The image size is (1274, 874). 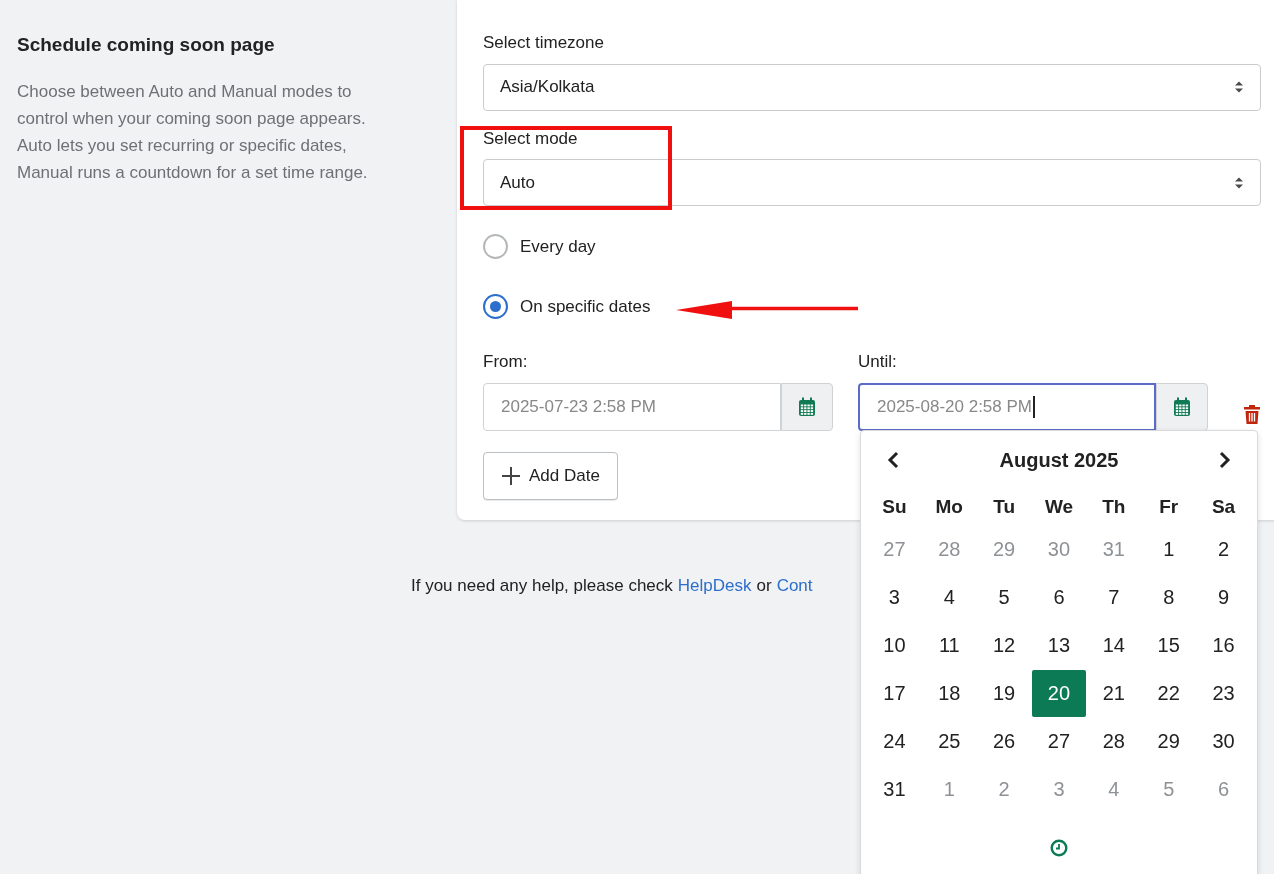 I want to click on calendar-day: 17, so click(x=894, y=693).